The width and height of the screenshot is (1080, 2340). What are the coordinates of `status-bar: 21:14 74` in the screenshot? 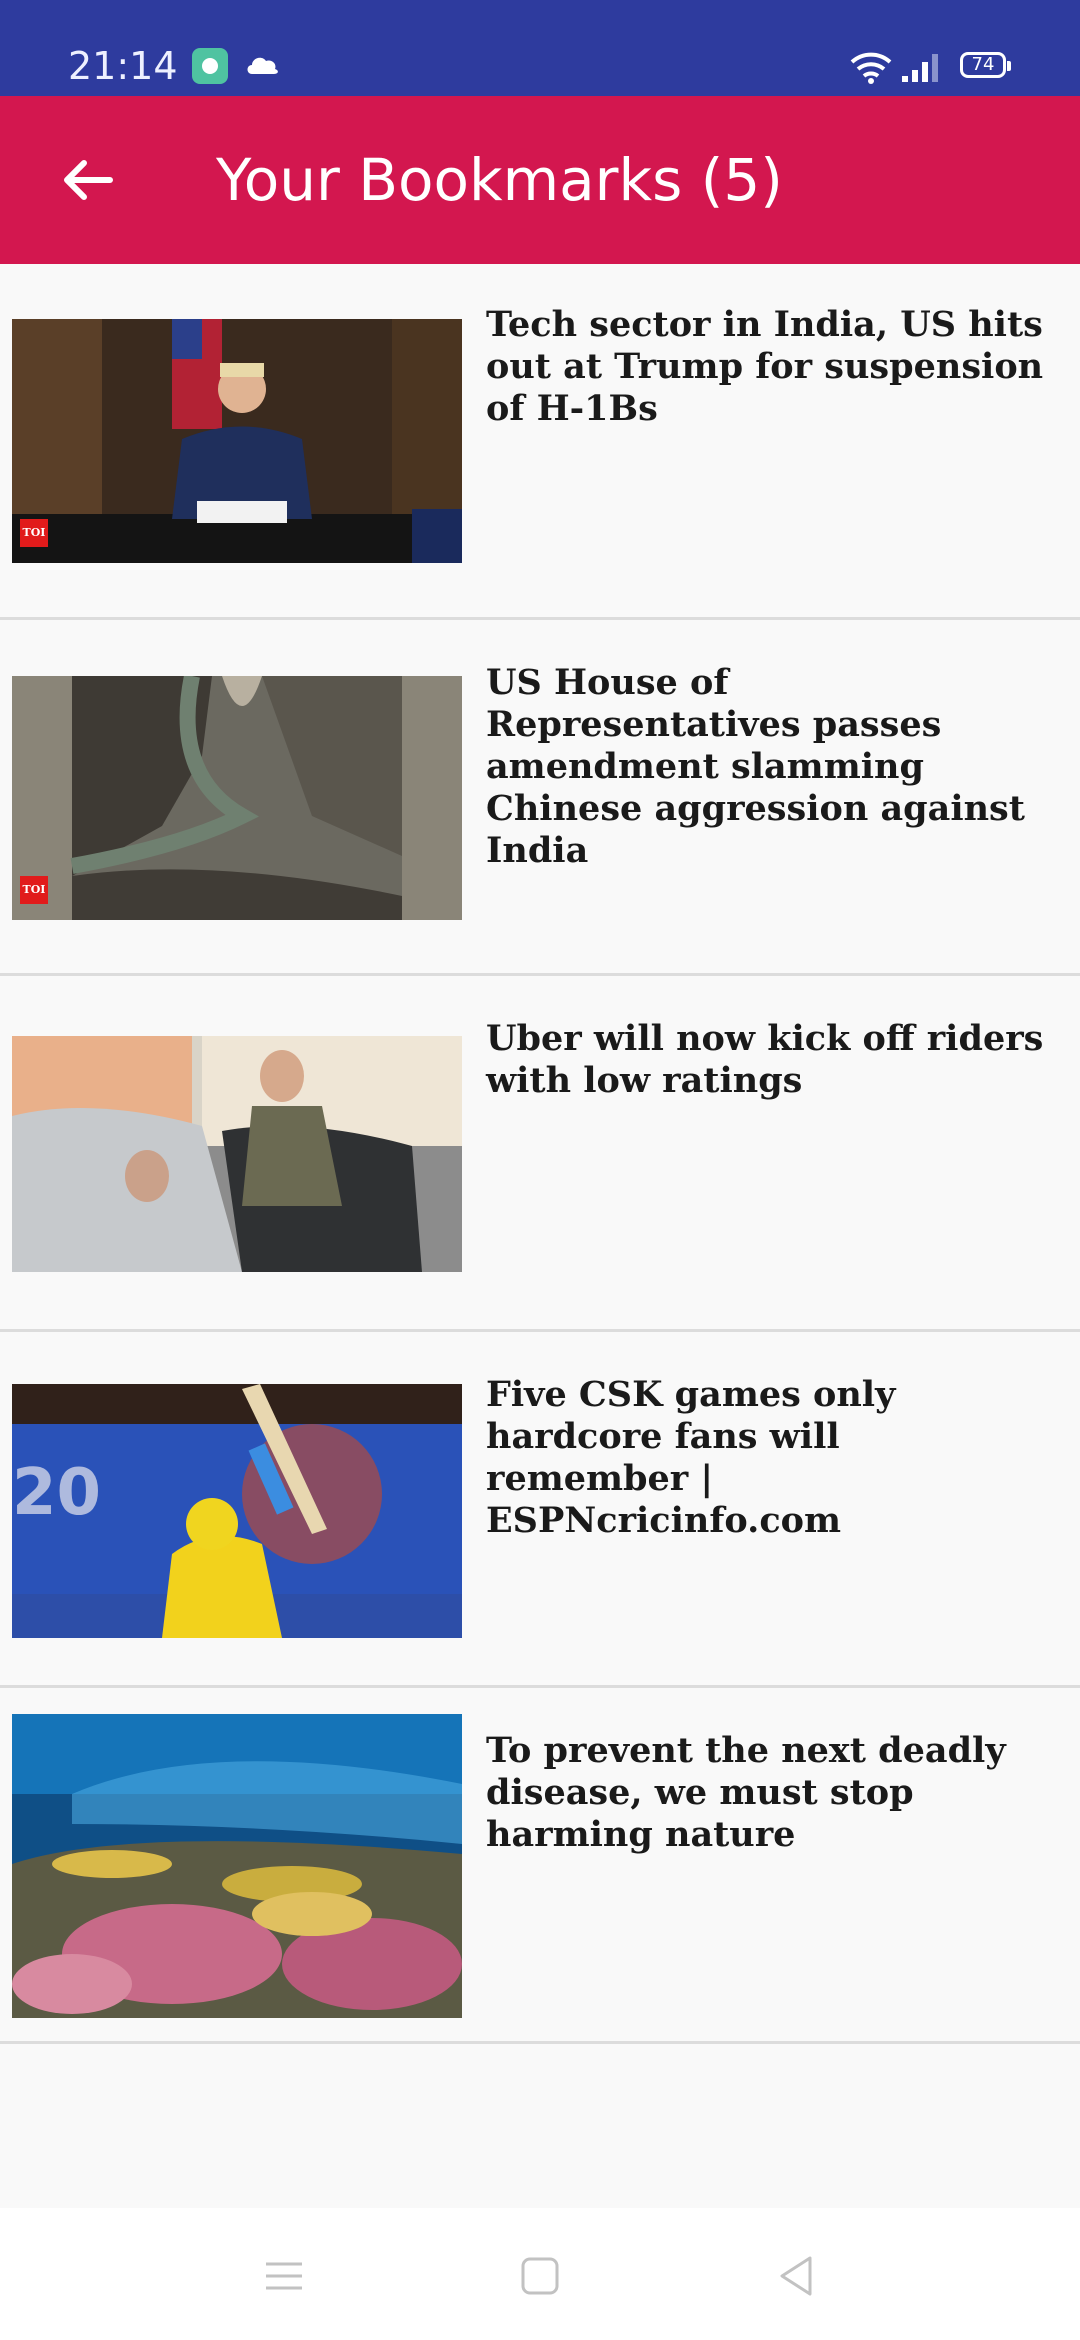 It's located at (540, 48).